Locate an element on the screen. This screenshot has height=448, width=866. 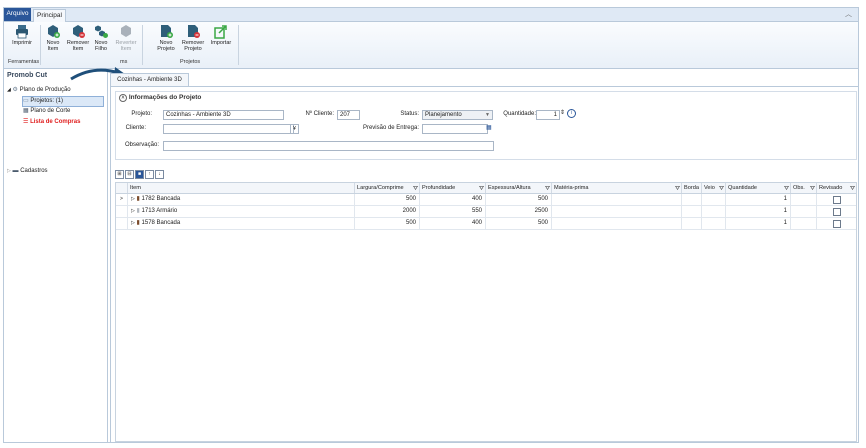
cliente-dropdown-icon: ¥ is located at coordinates (294, 129).